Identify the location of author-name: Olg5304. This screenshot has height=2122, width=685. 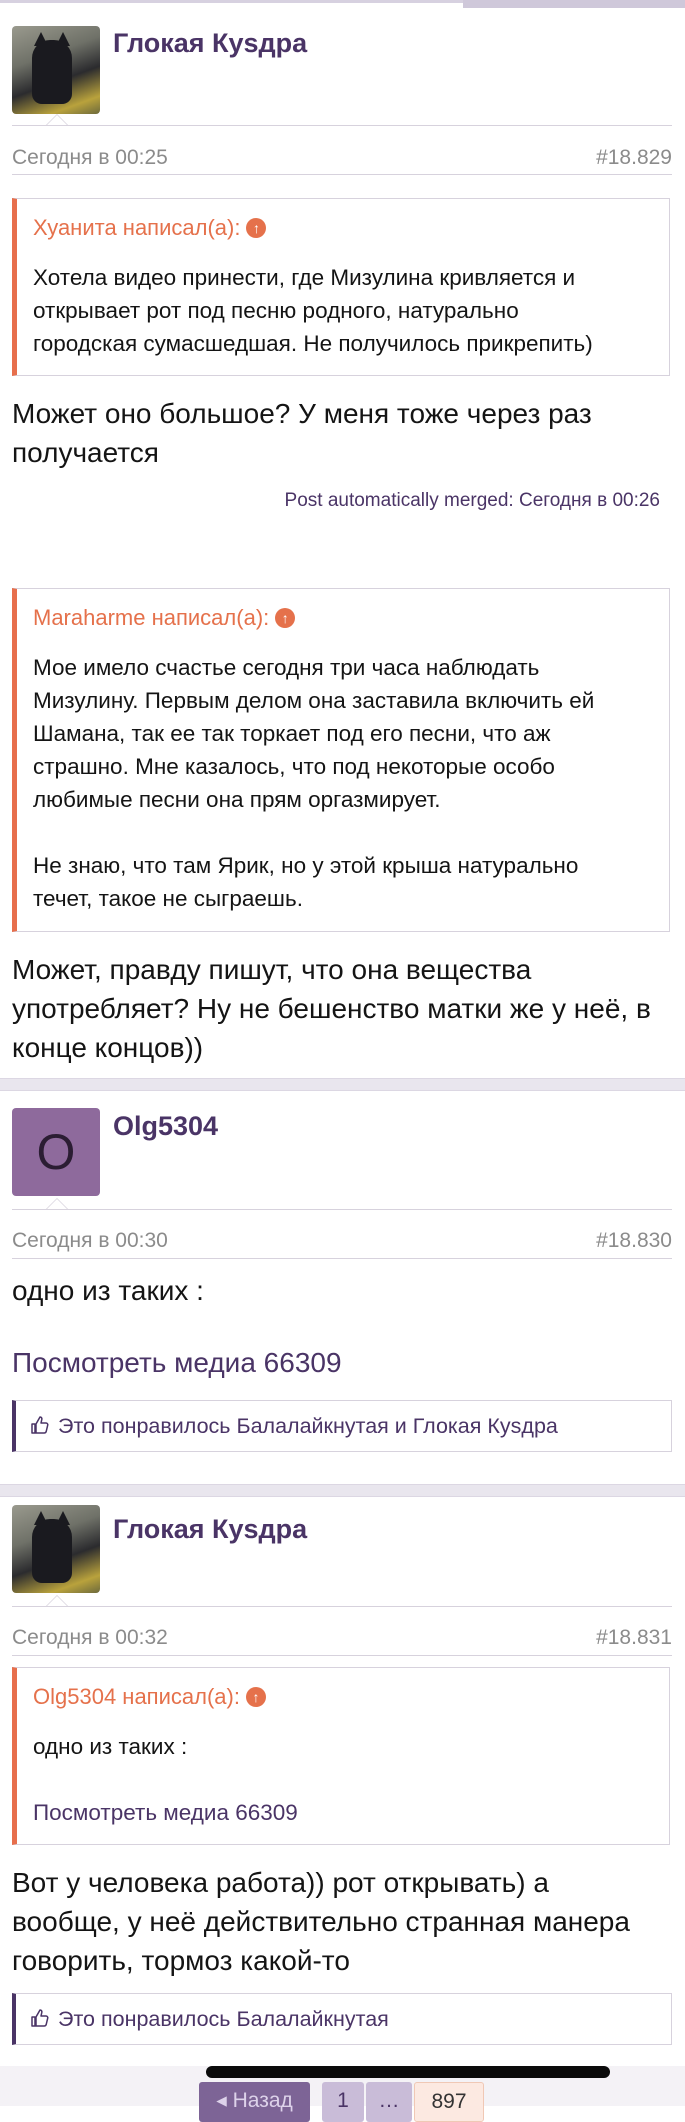
(165, 1126).